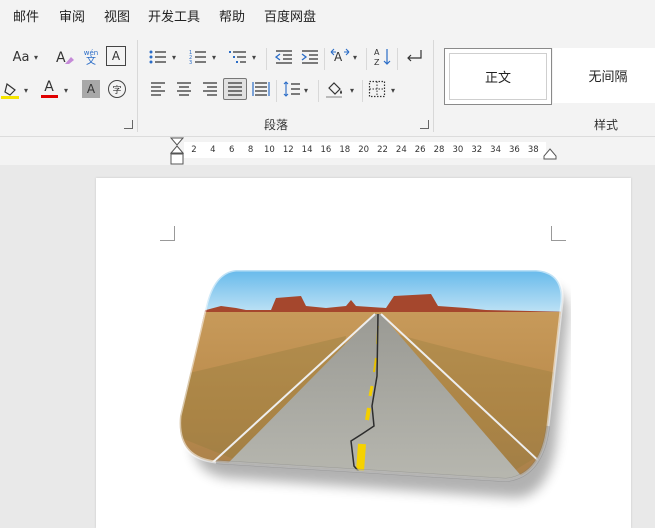  I want to click on group-divider, so click(137, 86).